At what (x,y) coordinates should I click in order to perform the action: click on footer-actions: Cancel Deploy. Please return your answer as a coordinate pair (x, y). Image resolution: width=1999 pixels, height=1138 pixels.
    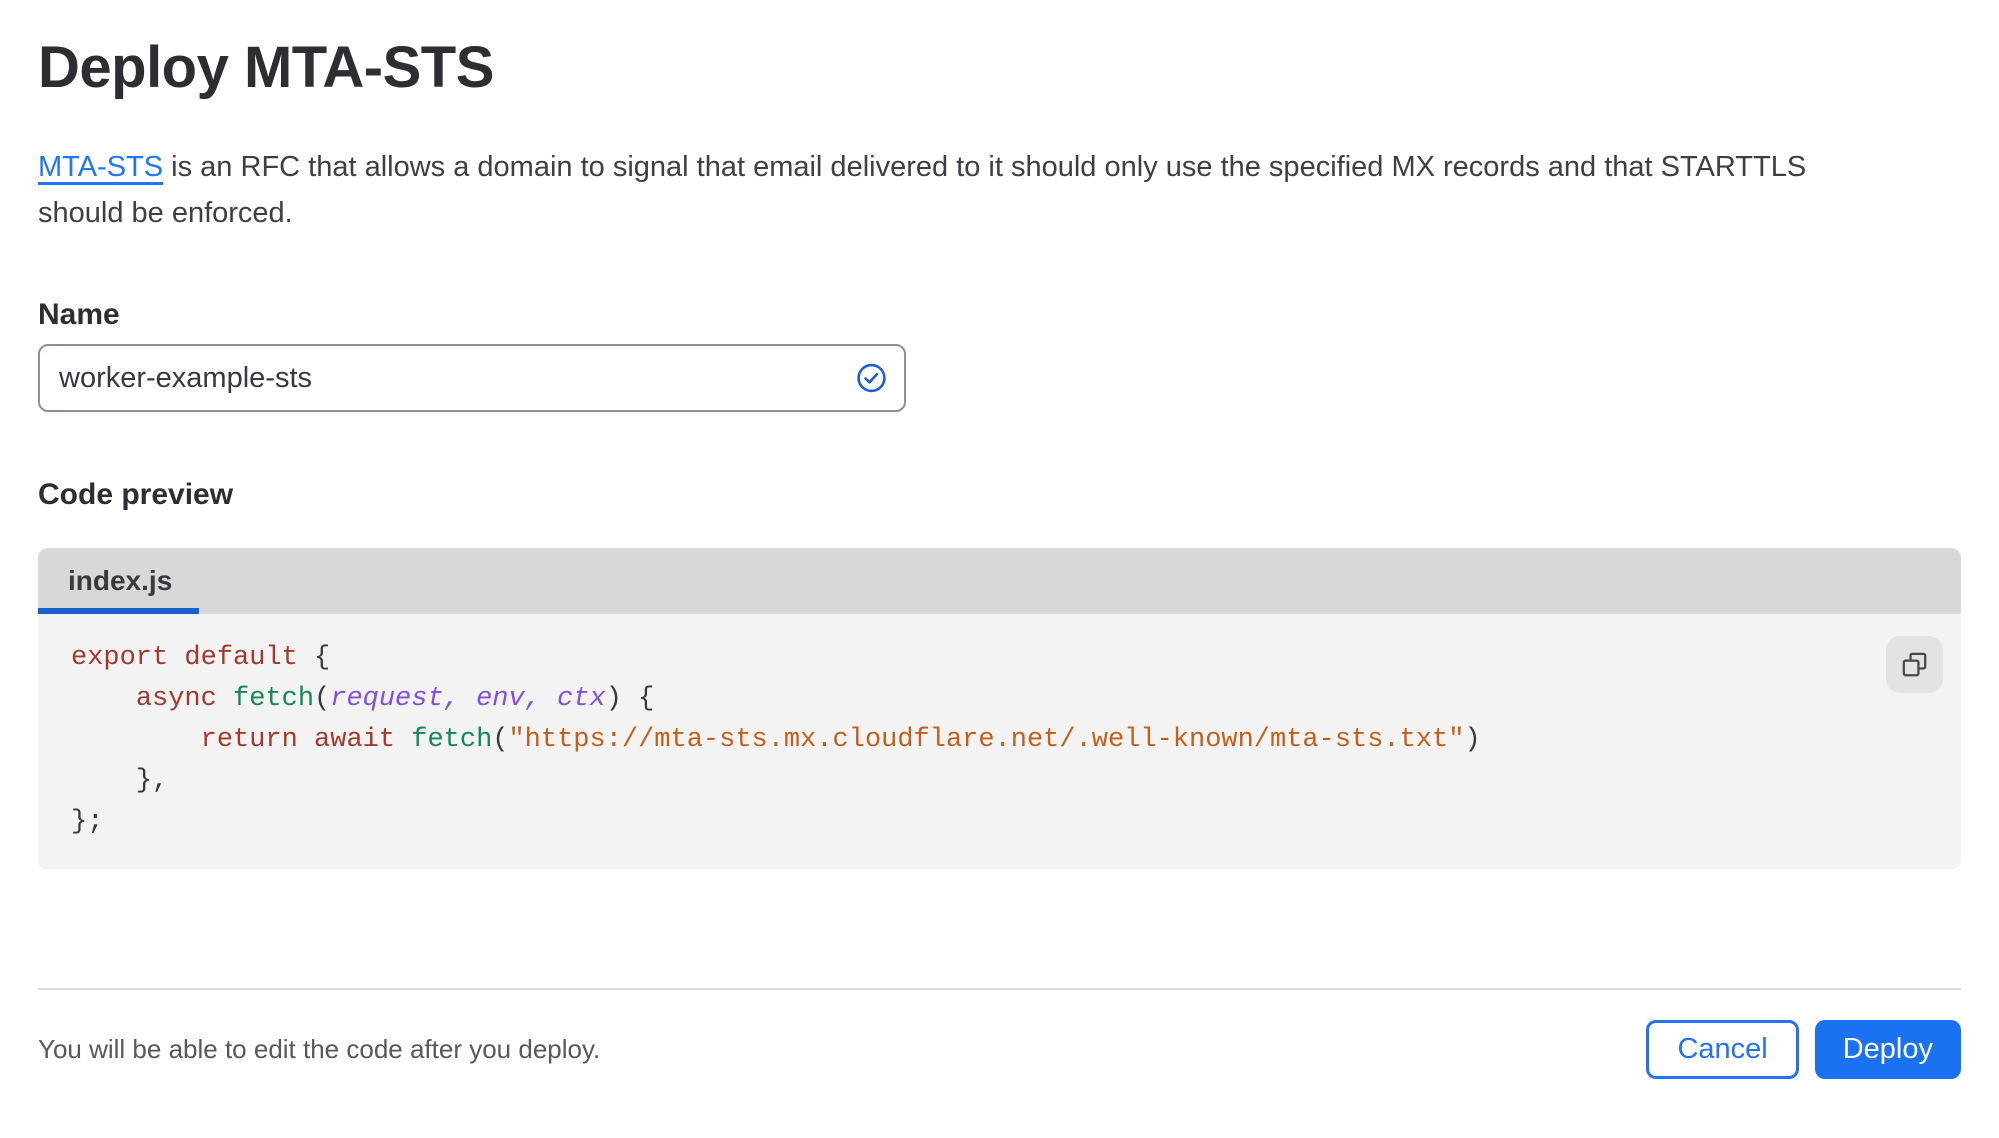
    Looking at the image, I should click on (1803, 1049).